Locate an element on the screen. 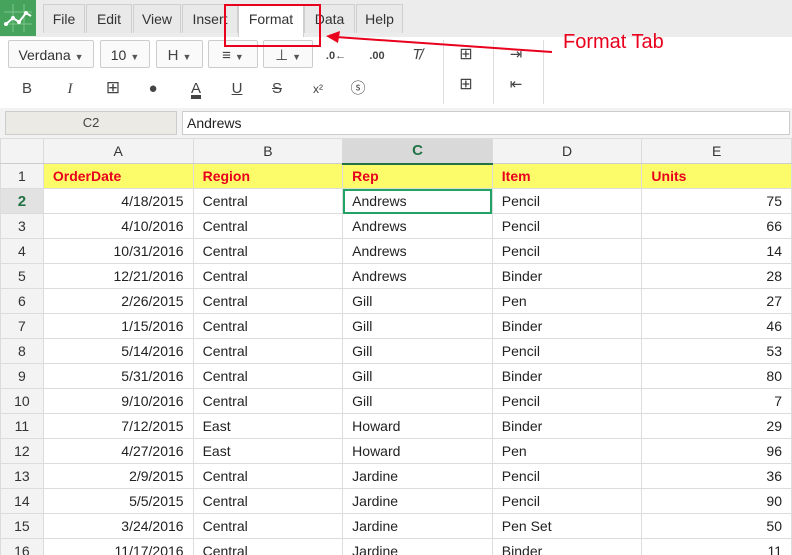 Image resolution: width=792 pixels, height=555 pixels. strikethrough-button: S is located at coordinates (277, 88).